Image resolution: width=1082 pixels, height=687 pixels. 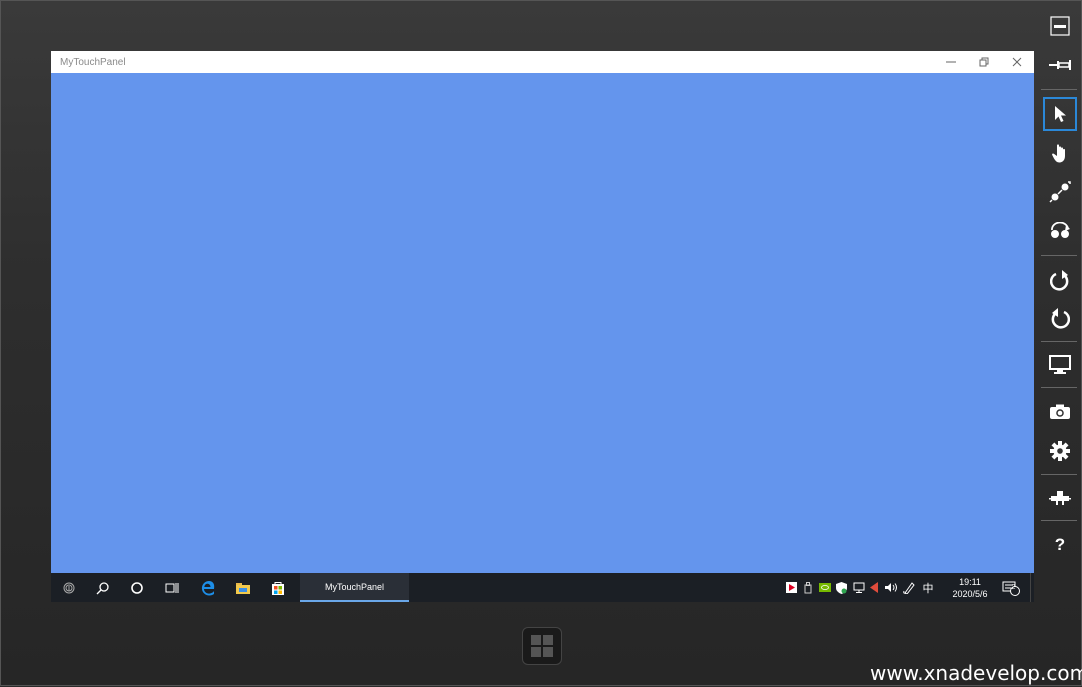 I want to click on clock-date: 2020/5/6, so click(x=970, y=594).